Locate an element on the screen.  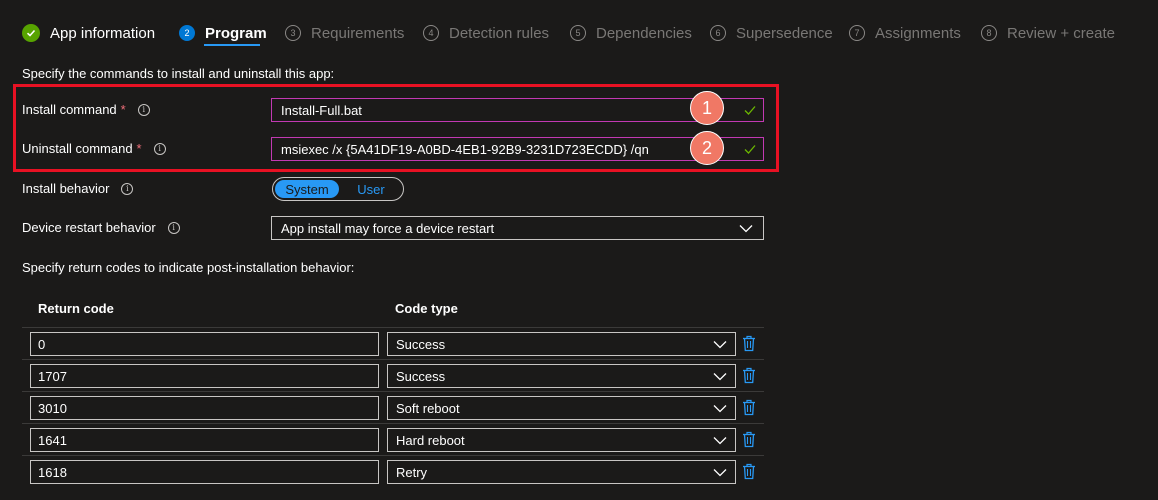
checkmark-icon is located at coordinates (31, 33).